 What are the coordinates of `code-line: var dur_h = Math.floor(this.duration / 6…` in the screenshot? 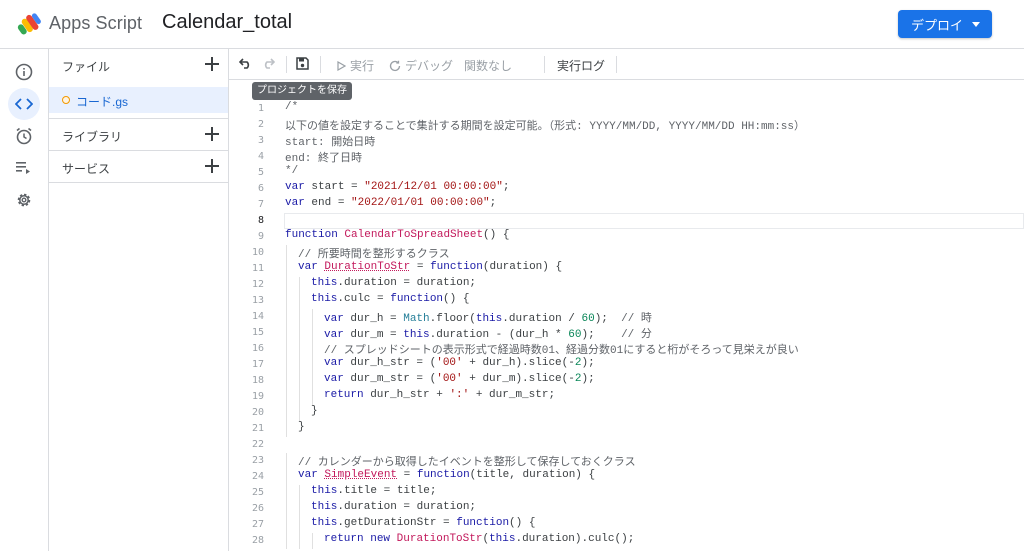 It's located at (488, 317).